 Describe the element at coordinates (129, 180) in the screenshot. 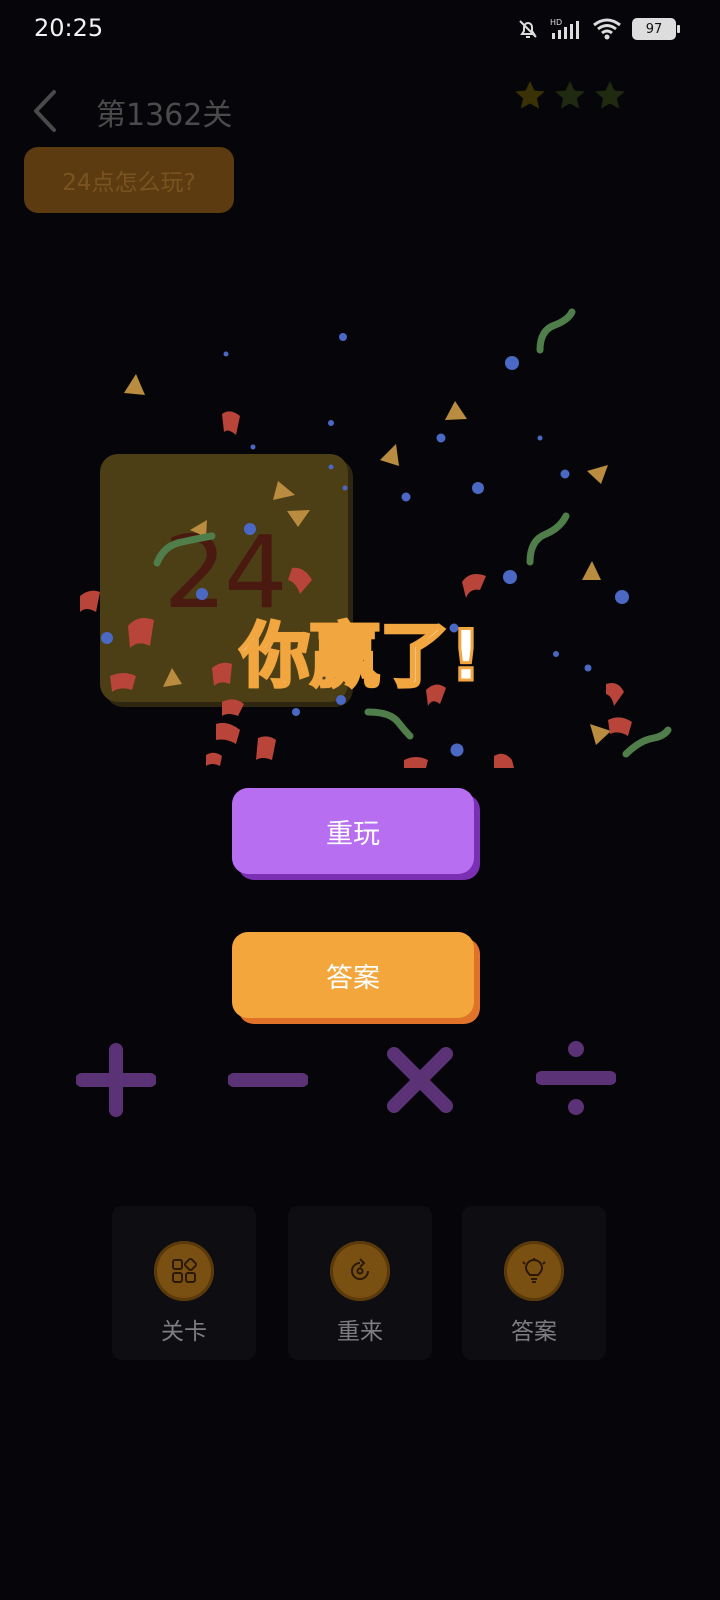

I see `how-to-play-button: 24点怎么玩?` at that location.